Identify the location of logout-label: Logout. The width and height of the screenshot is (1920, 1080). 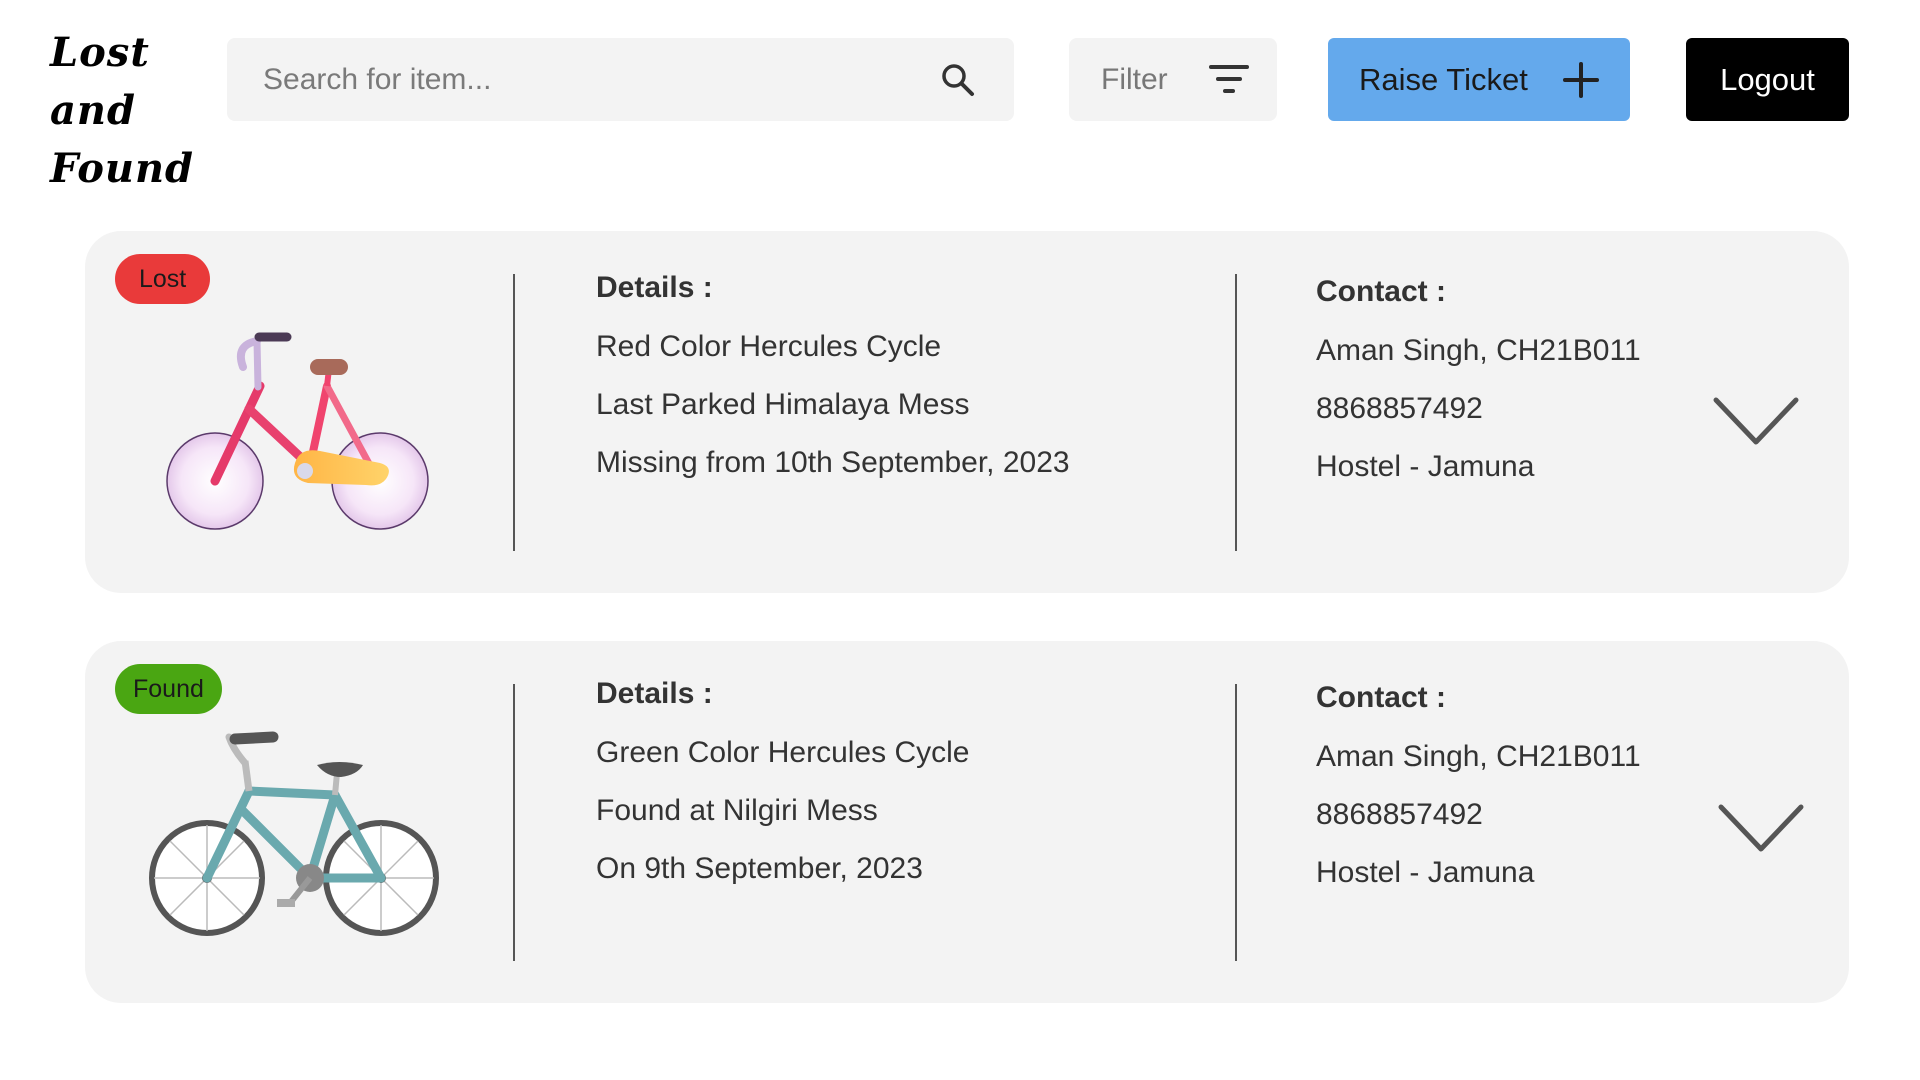
(1767, 79).